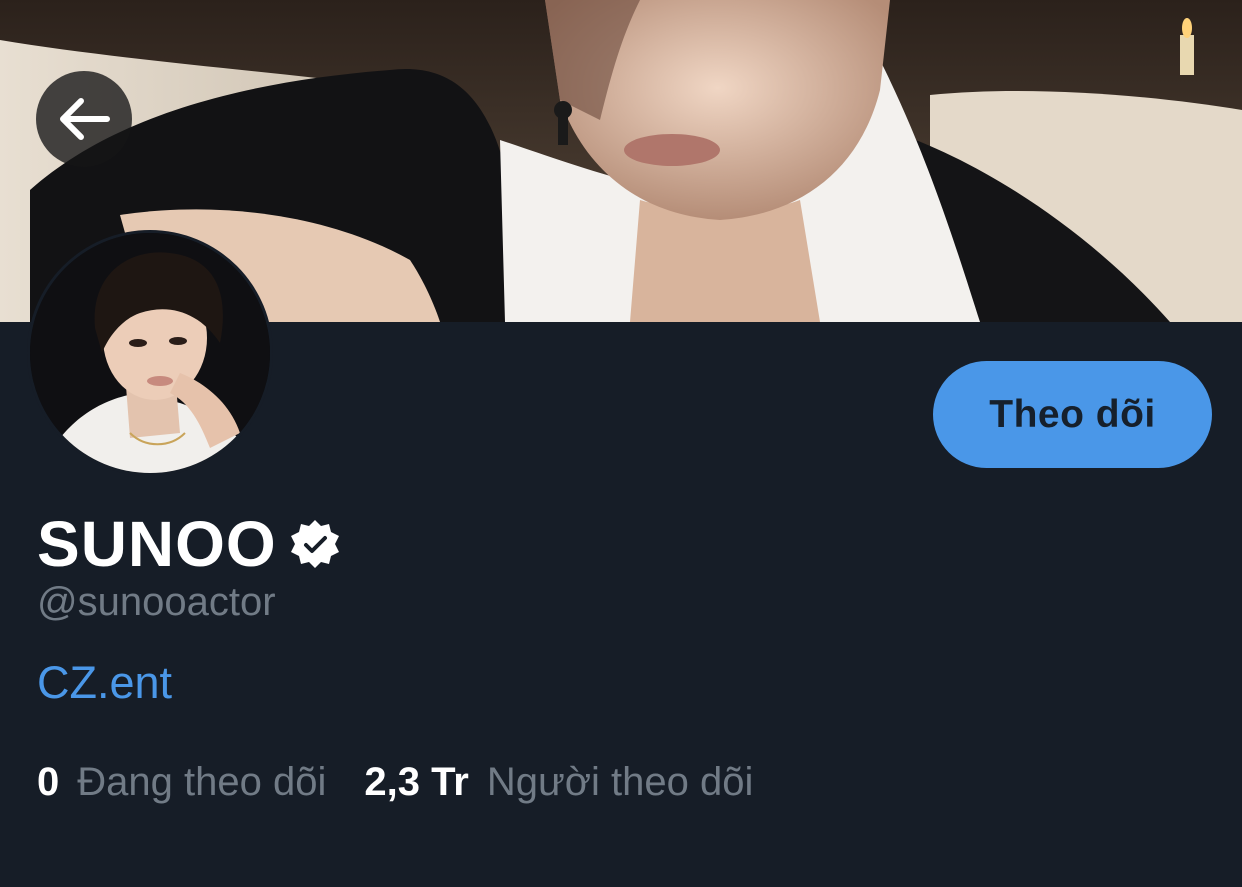  Describe the element at coordinates (416, 782) in the screenshot. I see `followers-count: 2,3 Tr` at that location.